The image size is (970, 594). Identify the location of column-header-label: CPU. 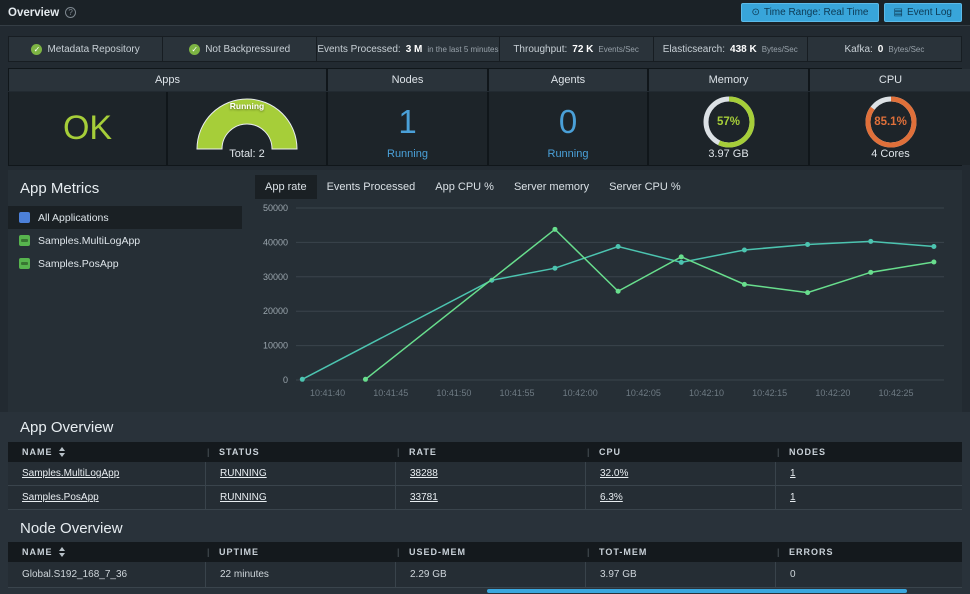
(610, 452).